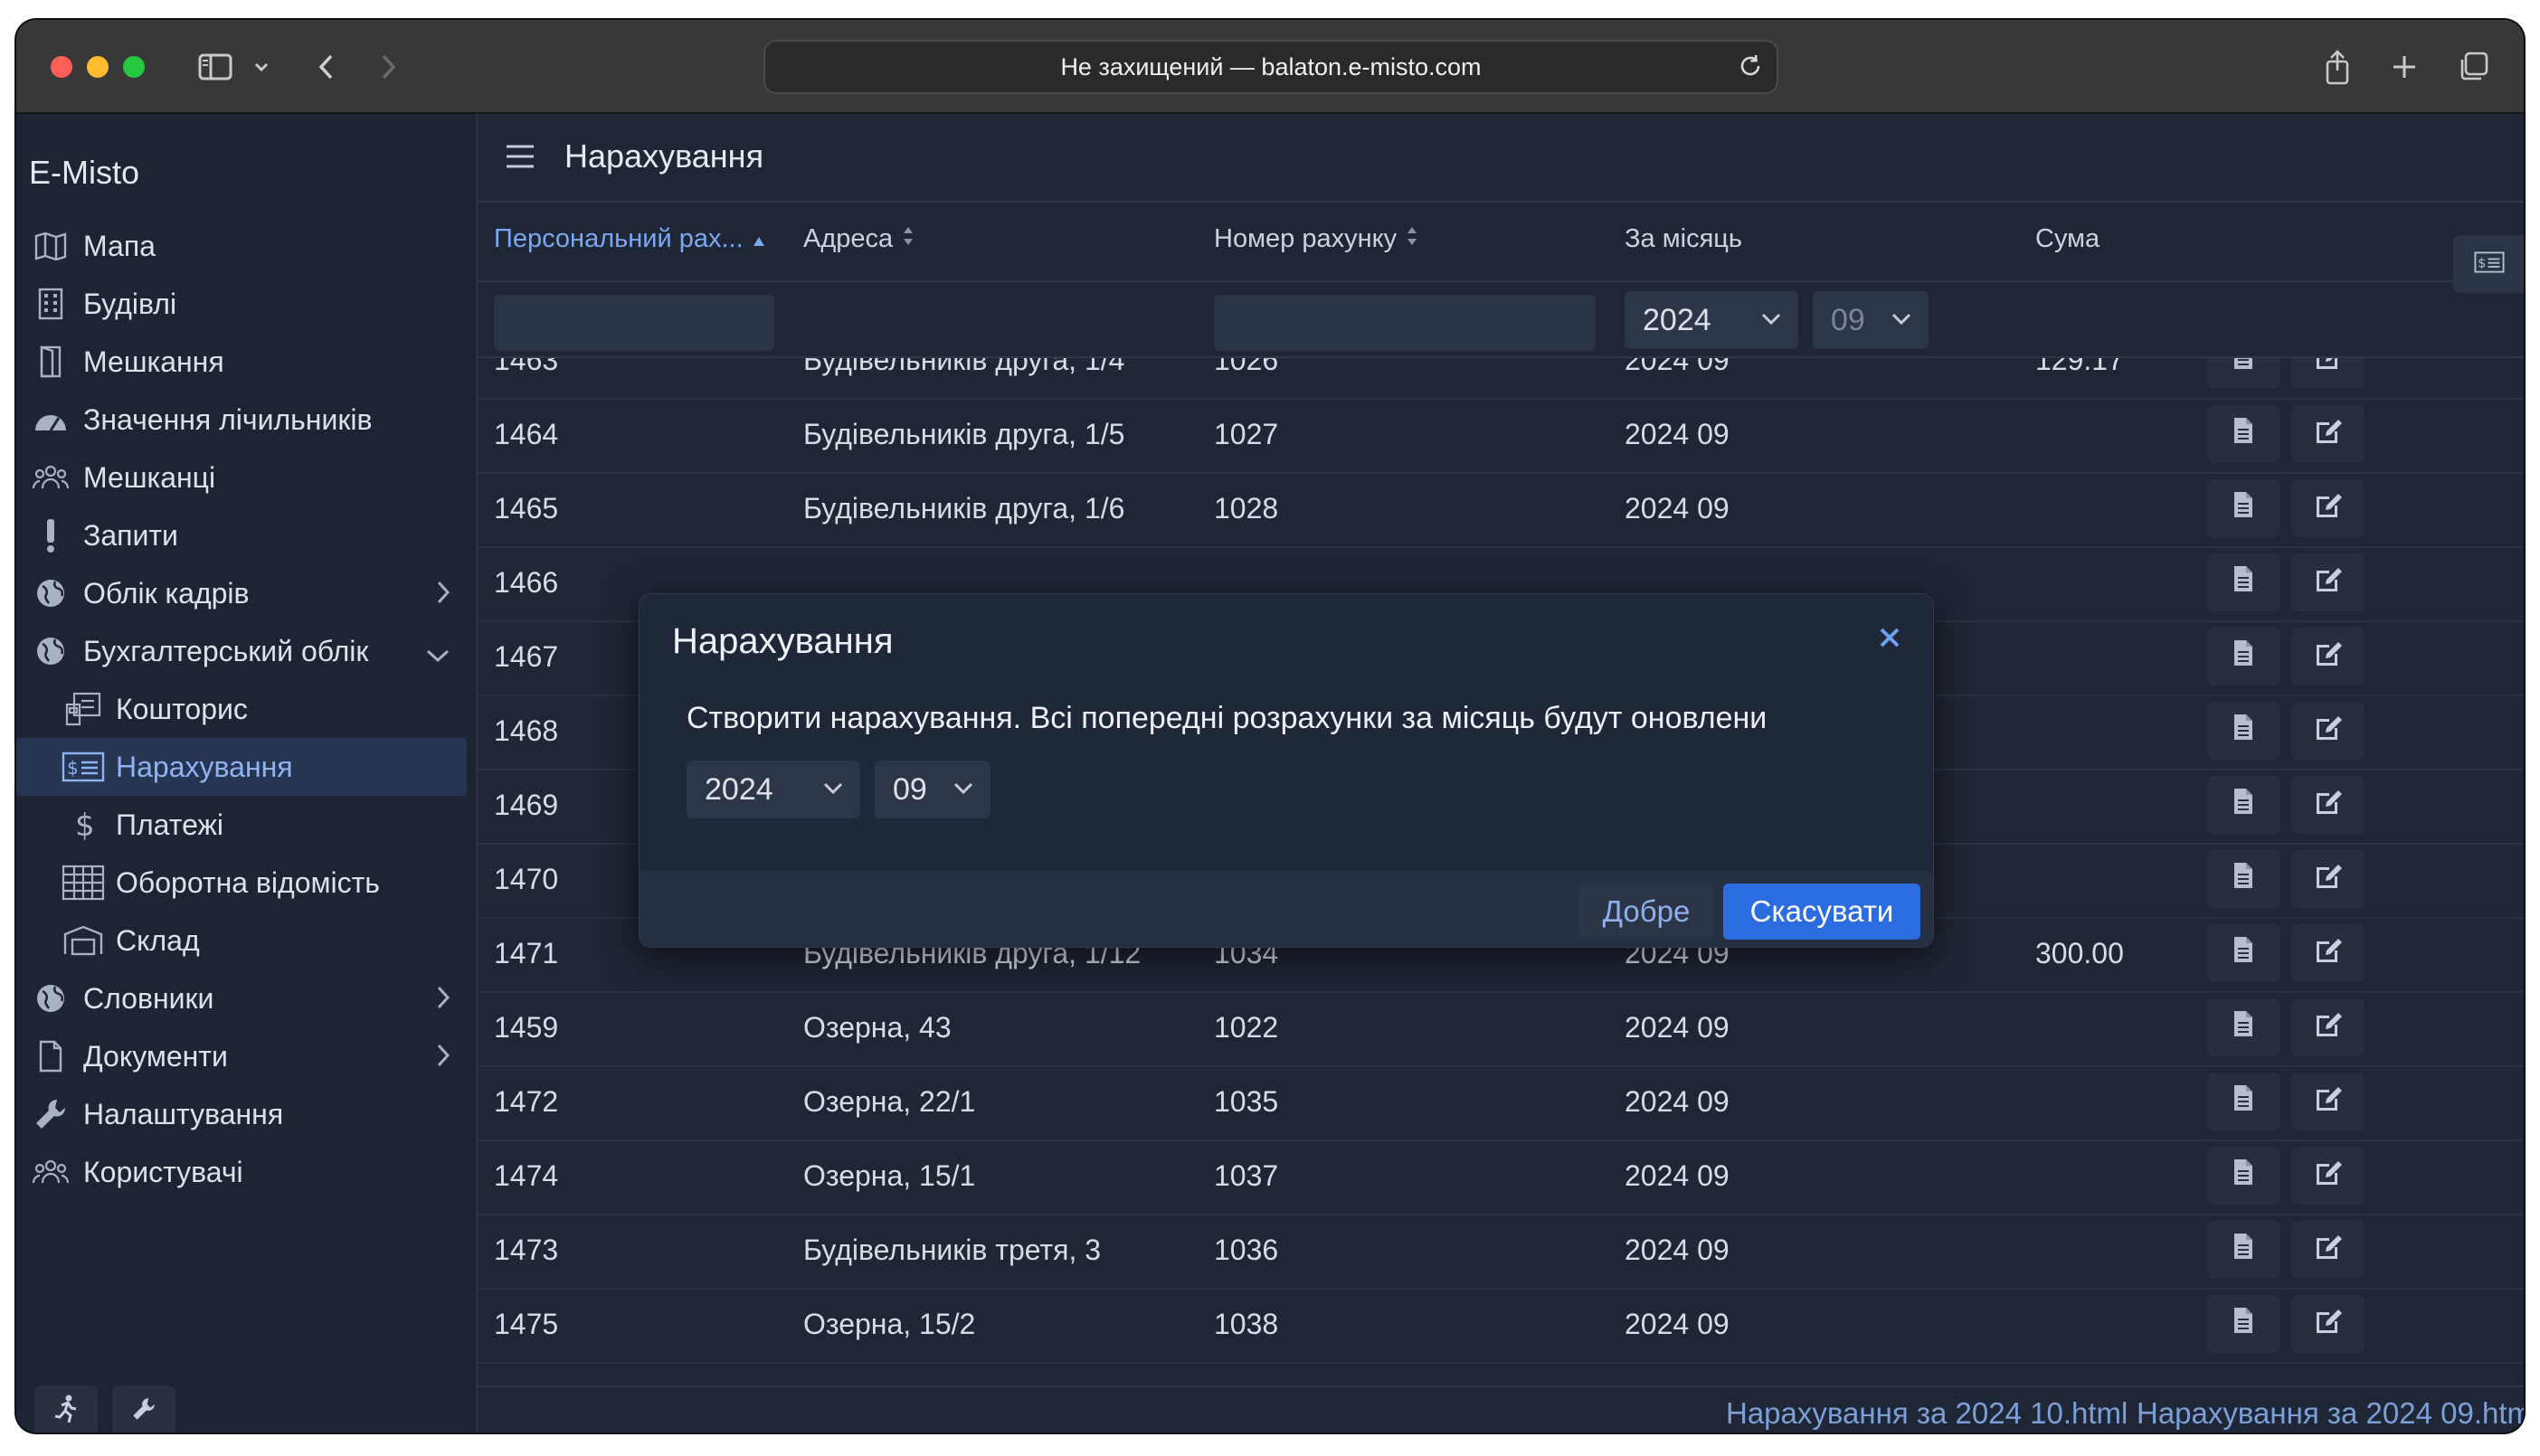 This screenshot has height=1456, width=2540. What do you see at coordinates (83, 709) in the screenshot?
I see `estimate-icon` at bounding box center [83, 709].